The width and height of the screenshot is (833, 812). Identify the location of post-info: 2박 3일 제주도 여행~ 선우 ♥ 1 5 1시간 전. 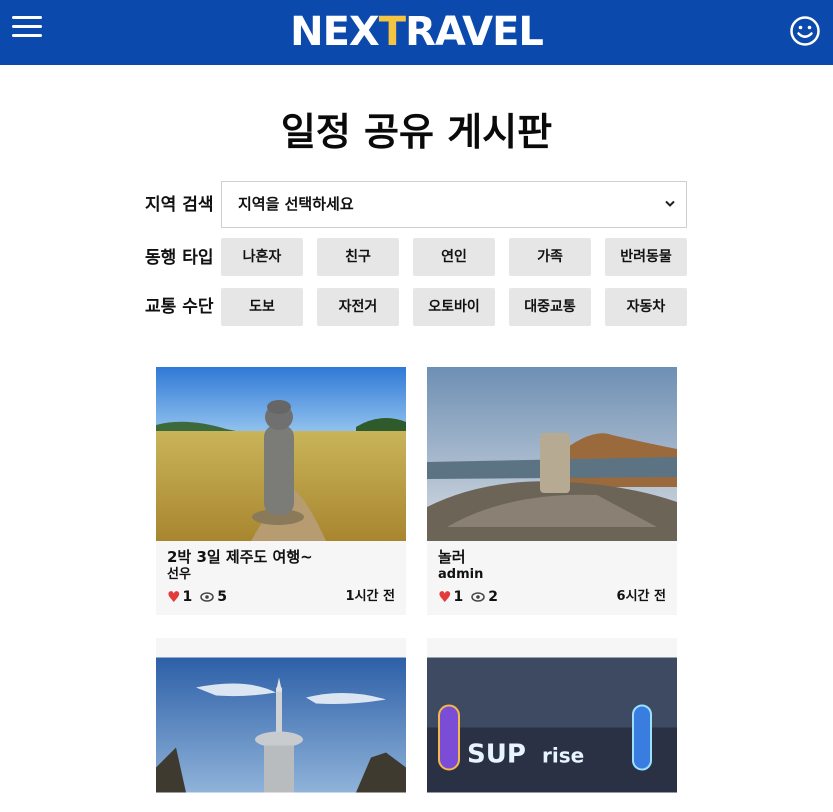
(281, 578).